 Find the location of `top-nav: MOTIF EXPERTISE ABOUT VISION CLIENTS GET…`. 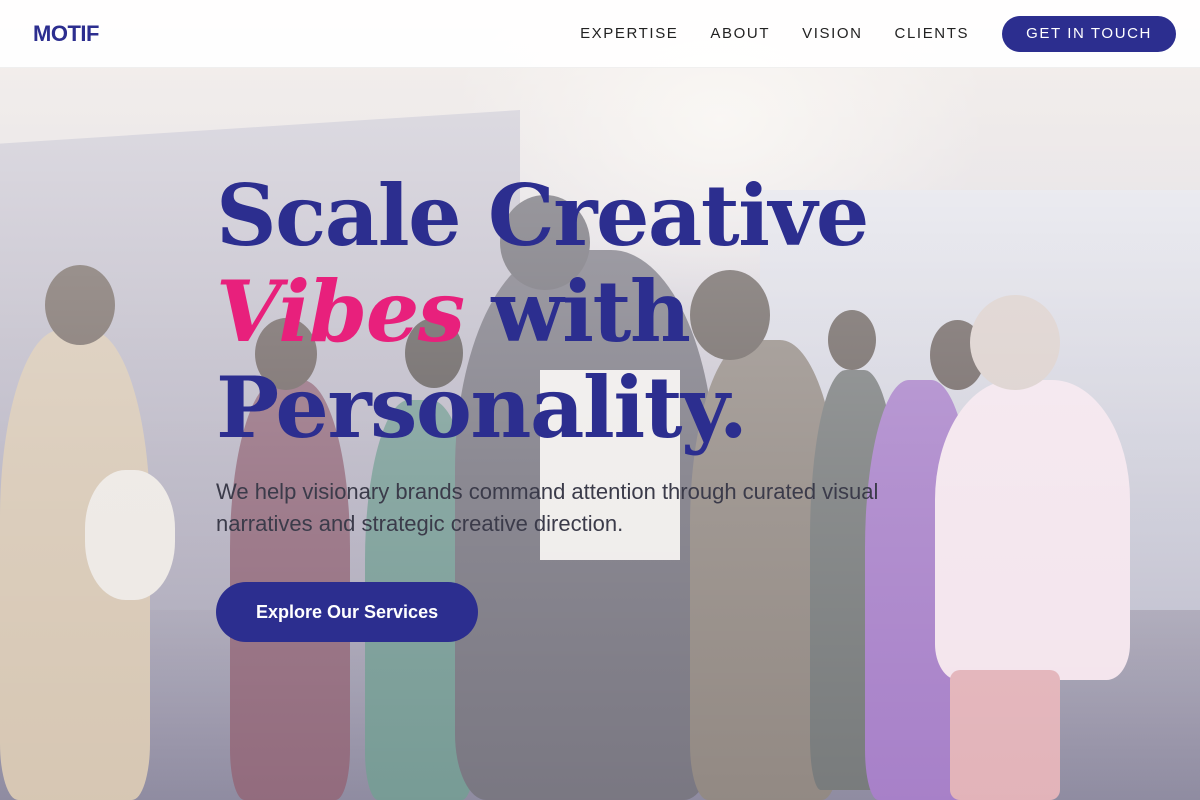

top-nav: MOTIF EXPERTISE ABOUT VISION CLIENTS GET… is located at coordinates (600, 34).